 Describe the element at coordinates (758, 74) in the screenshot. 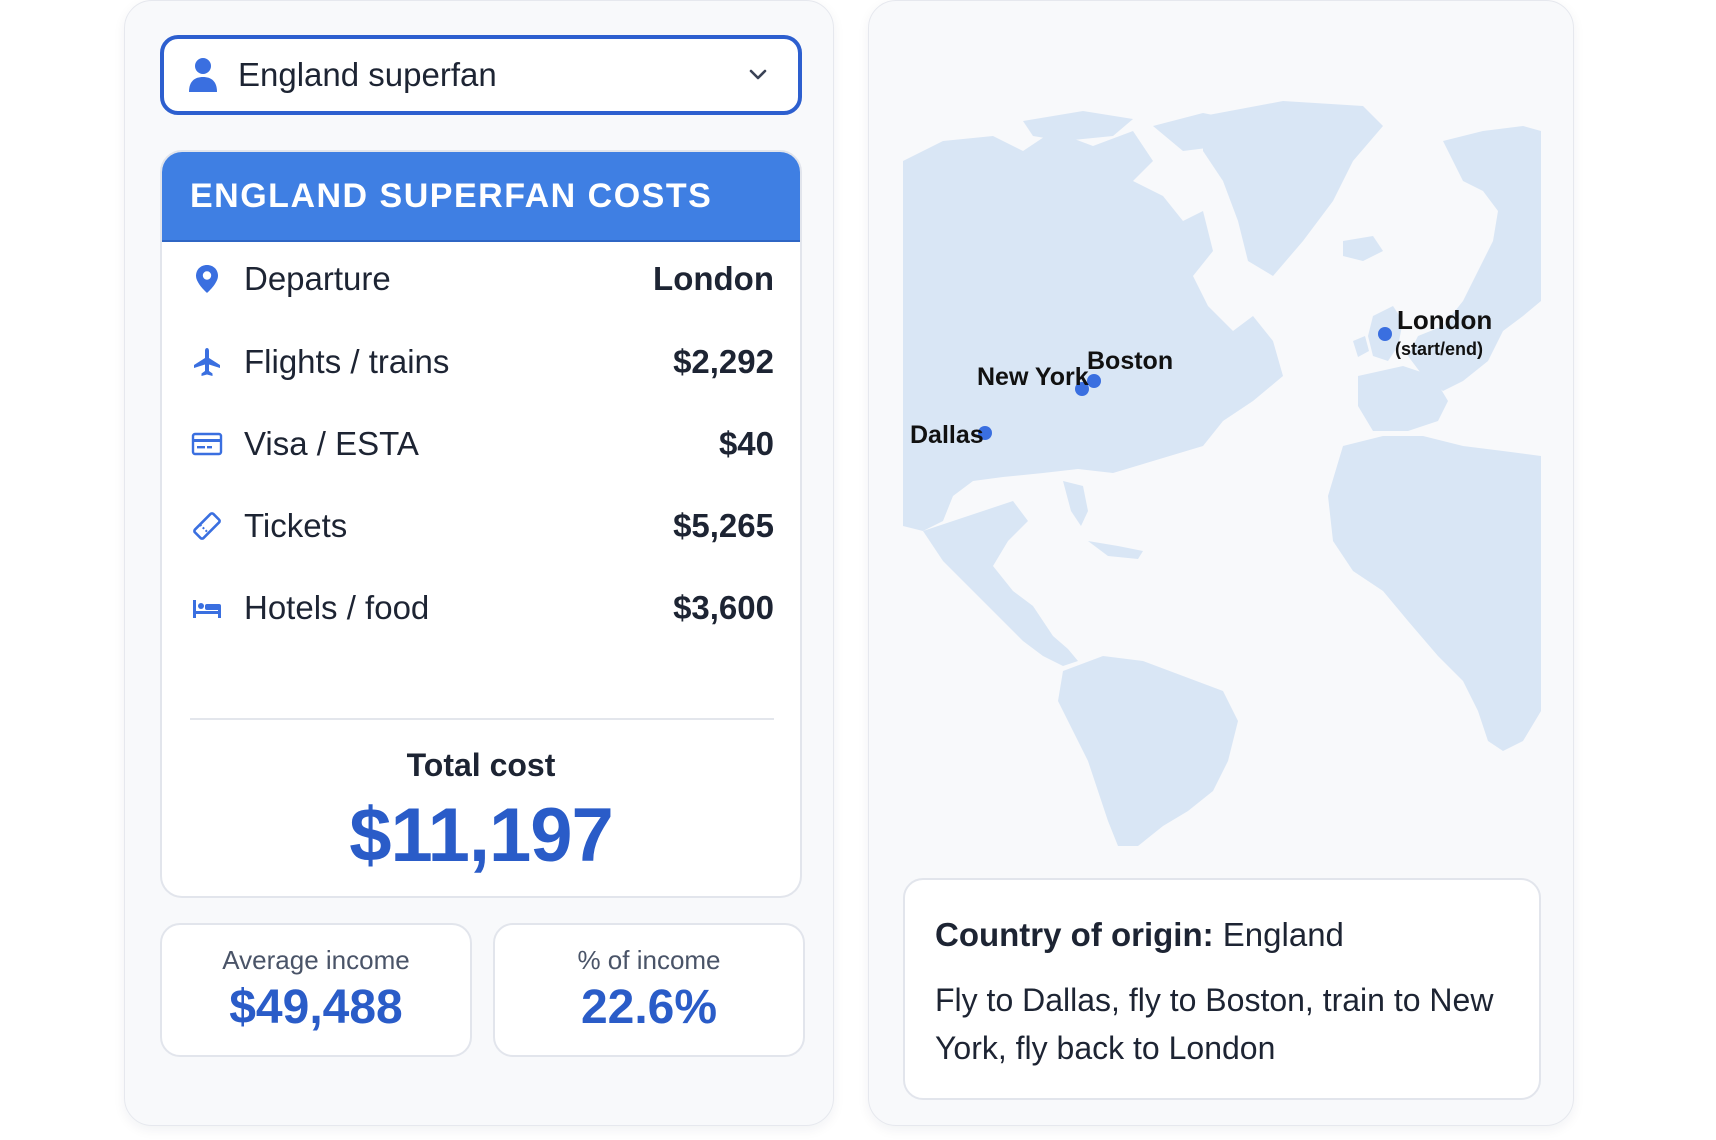

I see `chevron-down-icon` at that location.